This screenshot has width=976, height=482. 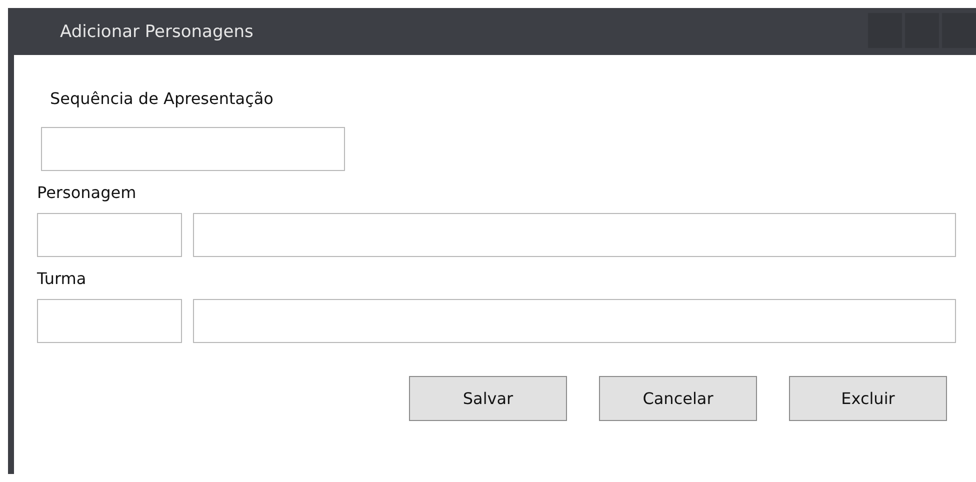 I want to click on input-field, so click(x=193, y=149).